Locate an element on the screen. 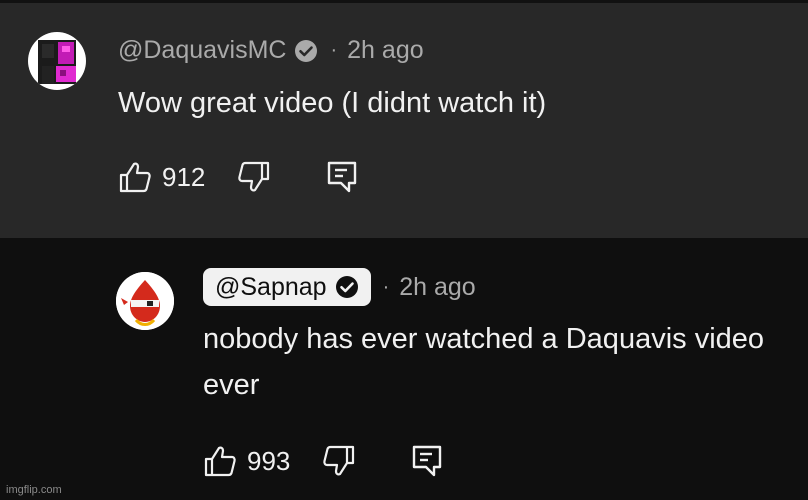 The image size is (808, 500). comment-actions: 912 is located at coordinates (238, 177).